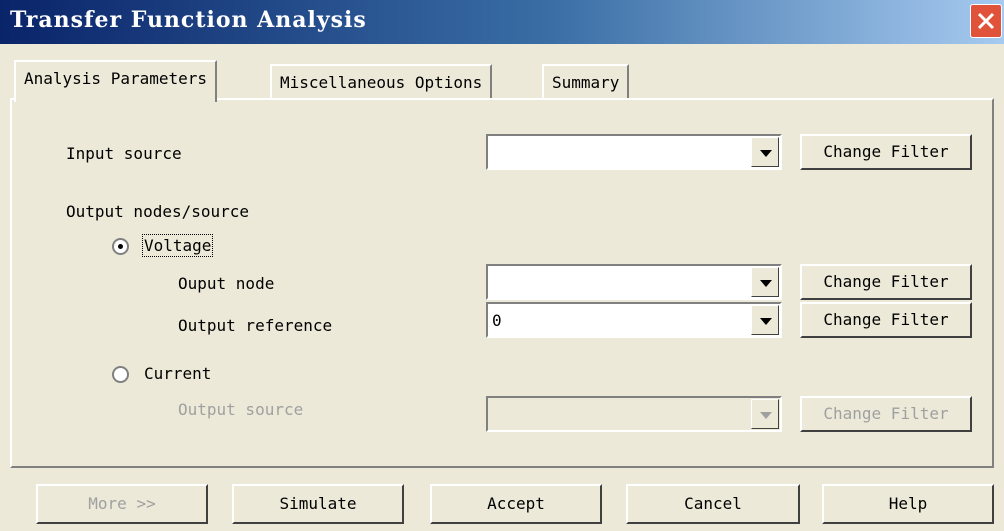 The image size is (1004, 531). Describe the element at coordinates (177, 245) in the screenshot. I see `voltage-label: Voltage` at that location.